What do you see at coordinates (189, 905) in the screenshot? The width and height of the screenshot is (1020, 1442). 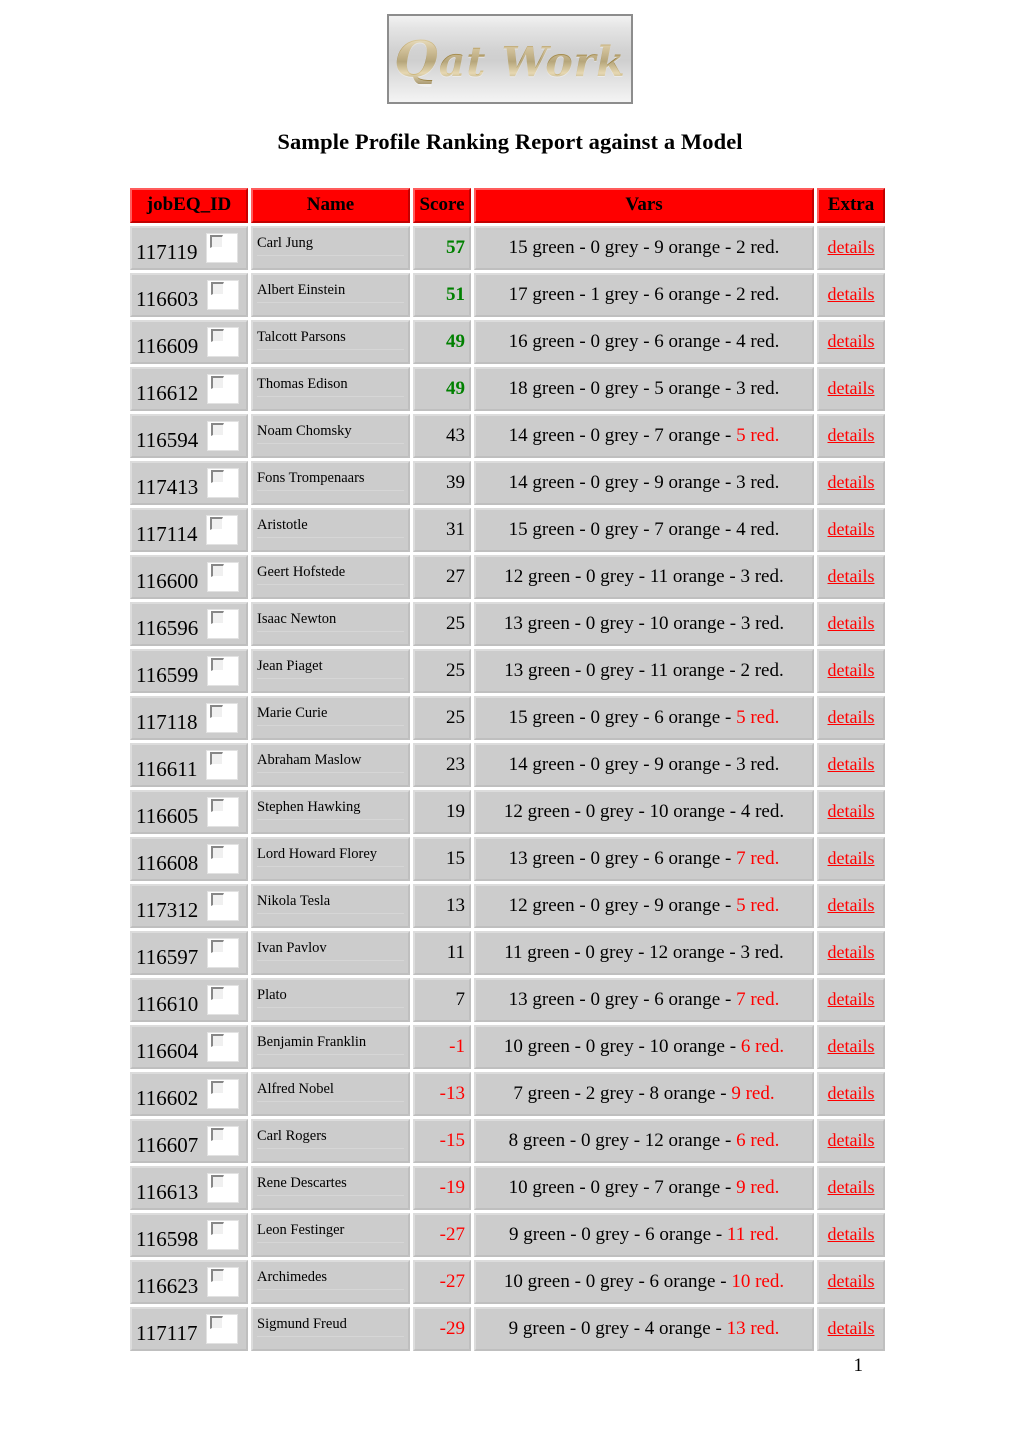 I see `cell-jobeq-id: 117312` at bounding box center [189, 905].